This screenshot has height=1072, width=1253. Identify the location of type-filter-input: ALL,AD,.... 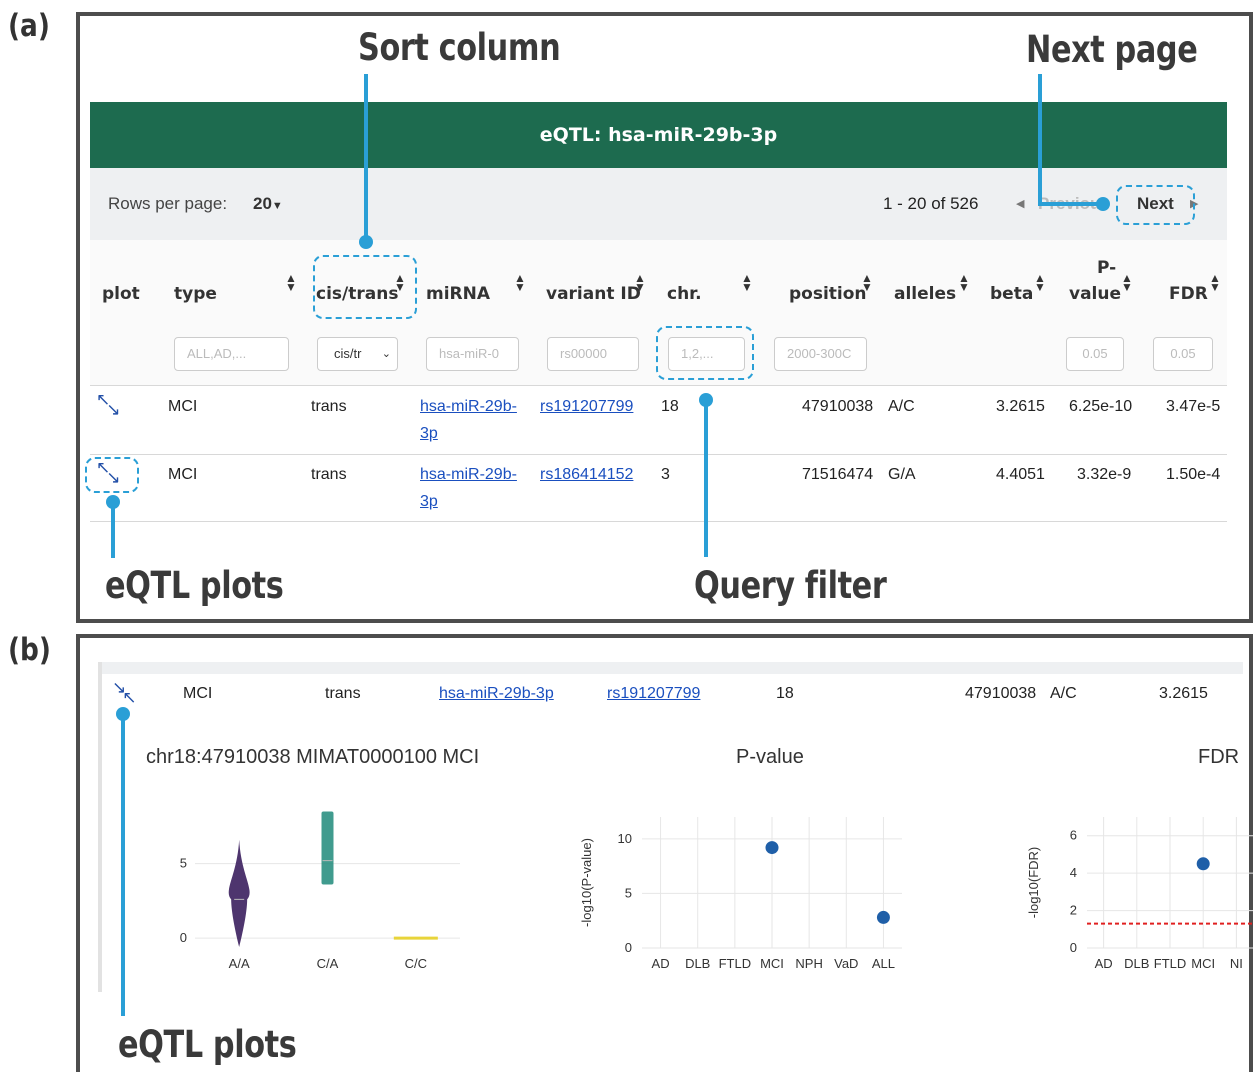
(231, 354).